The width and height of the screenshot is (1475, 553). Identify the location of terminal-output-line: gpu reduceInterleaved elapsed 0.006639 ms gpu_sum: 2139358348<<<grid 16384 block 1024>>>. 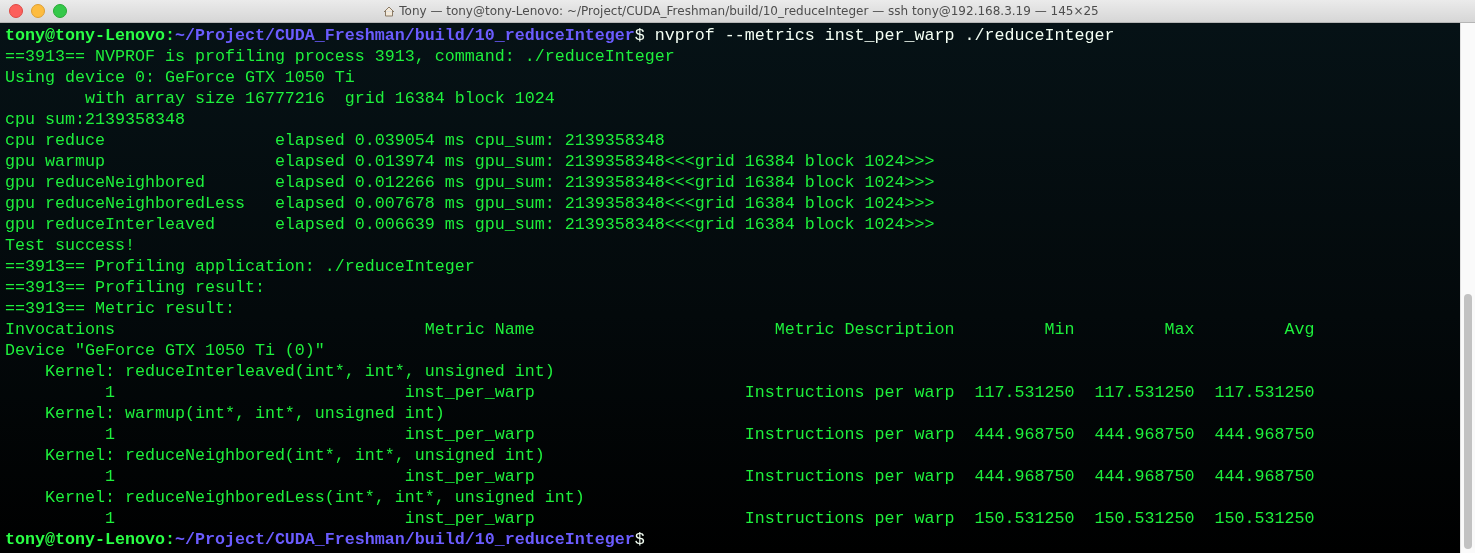
(470, 224).